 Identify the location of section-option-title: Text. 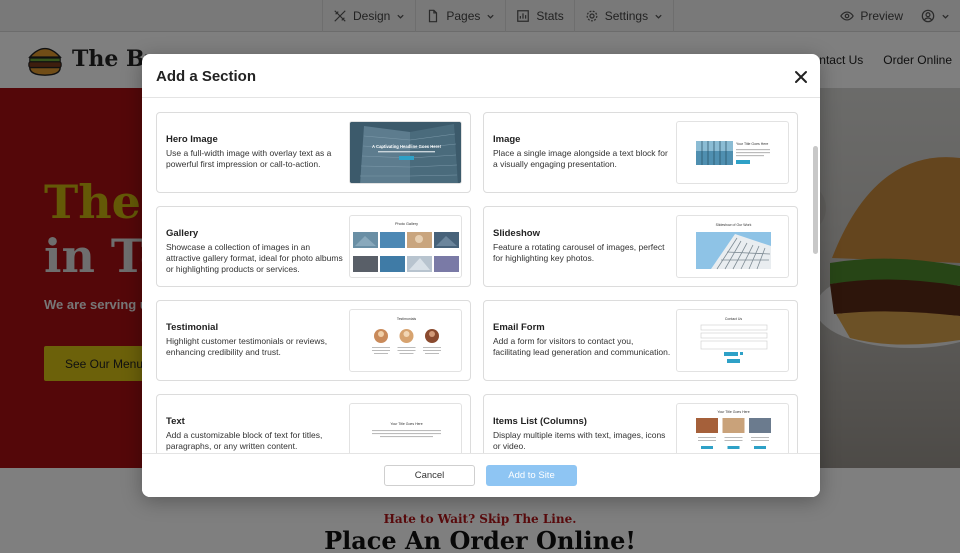
(175, 421).